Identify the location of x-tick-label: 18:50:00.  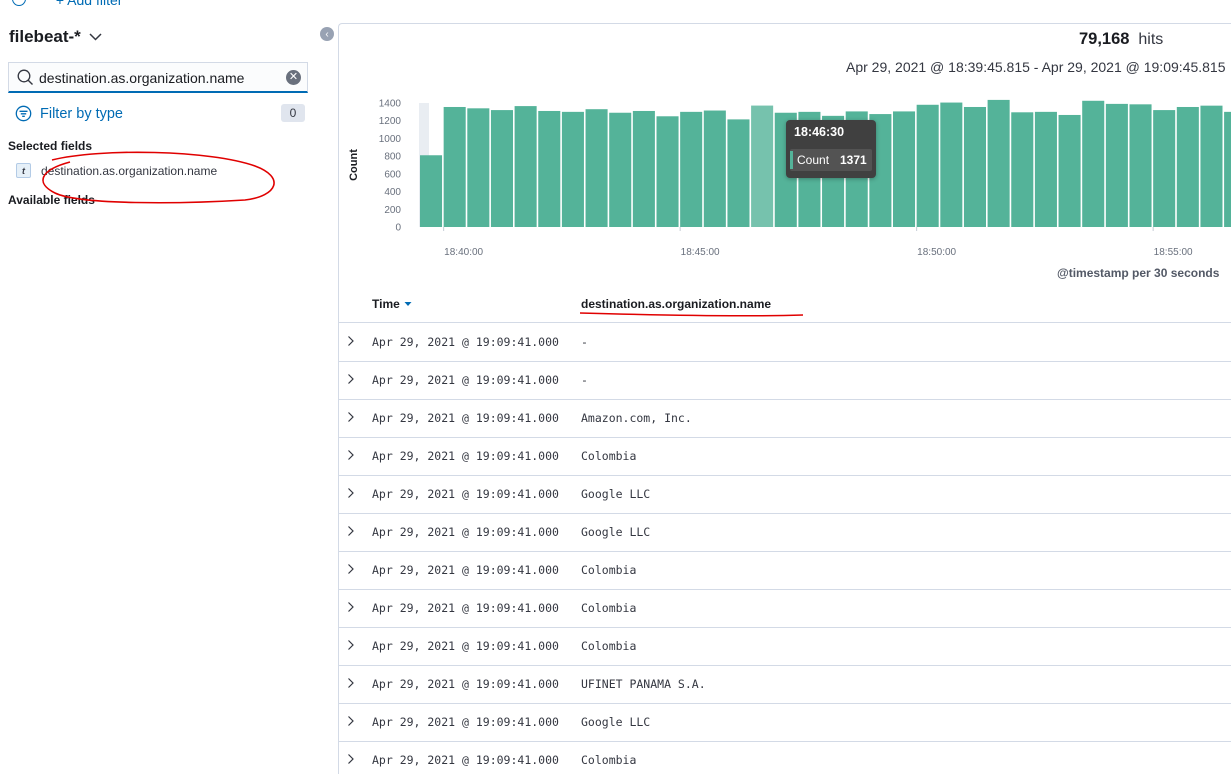
(936, 252).